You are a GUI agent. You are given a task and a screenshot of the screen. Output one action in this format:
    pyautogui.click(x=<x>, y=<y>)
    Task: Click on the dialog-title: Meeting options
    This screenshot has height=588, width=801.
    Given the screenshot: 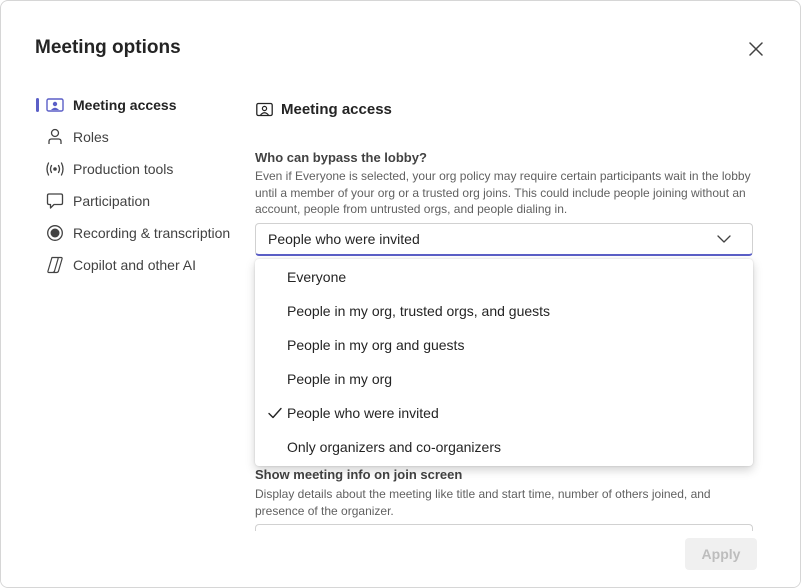 What is the action you would take?
    pyautogui.click(x=108, y=47)
    